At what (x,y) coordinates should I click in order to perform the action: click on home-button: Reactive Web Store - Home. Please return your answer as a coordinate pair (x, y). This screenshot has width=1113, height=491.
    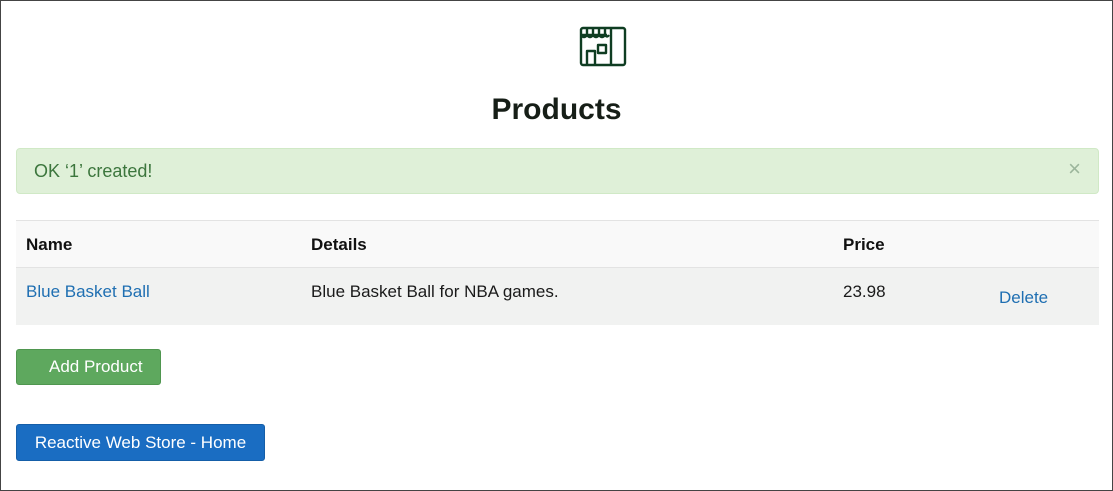
    Looking at the image, I should click on (140, 442).